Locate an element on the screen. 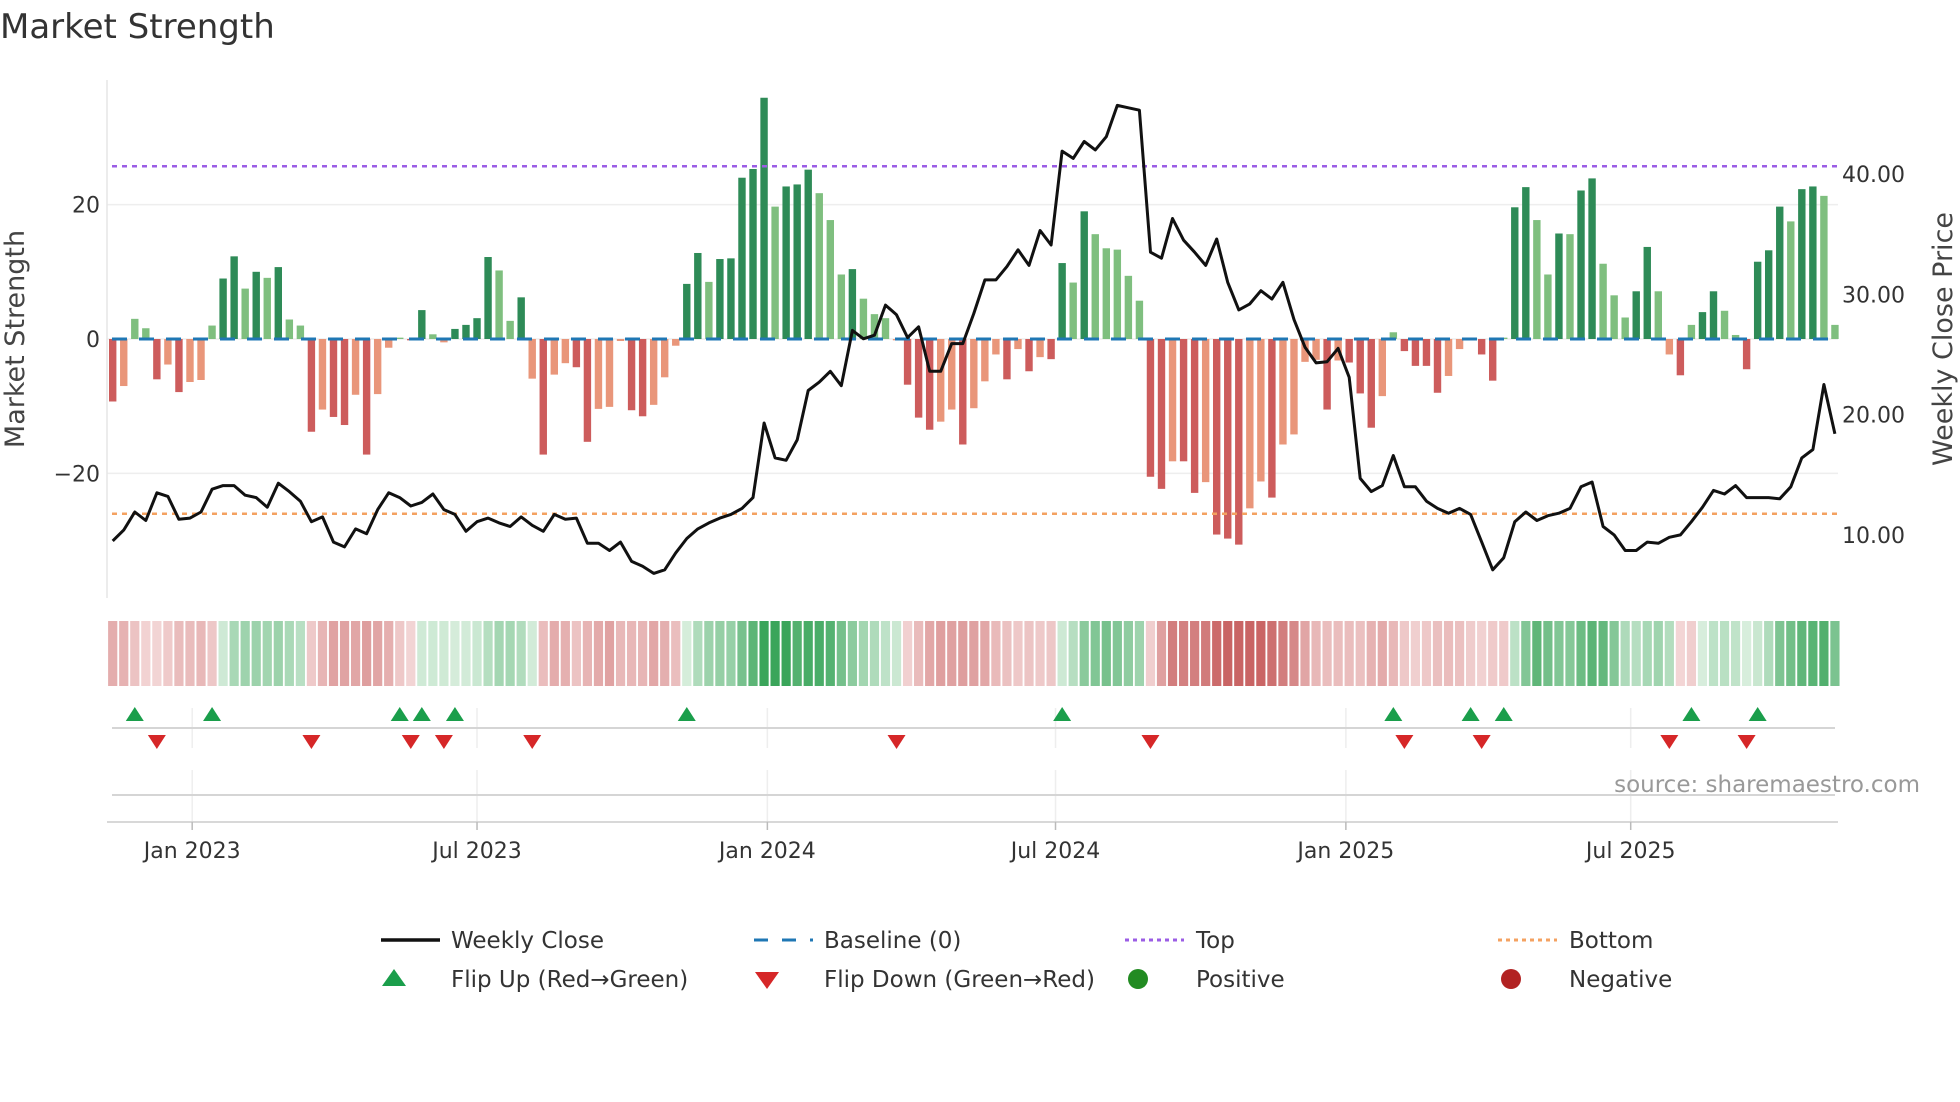 This screenshot has width=1960, height=1102. x-tick-label: Jan 2024 is located at coordinates (766, 851).